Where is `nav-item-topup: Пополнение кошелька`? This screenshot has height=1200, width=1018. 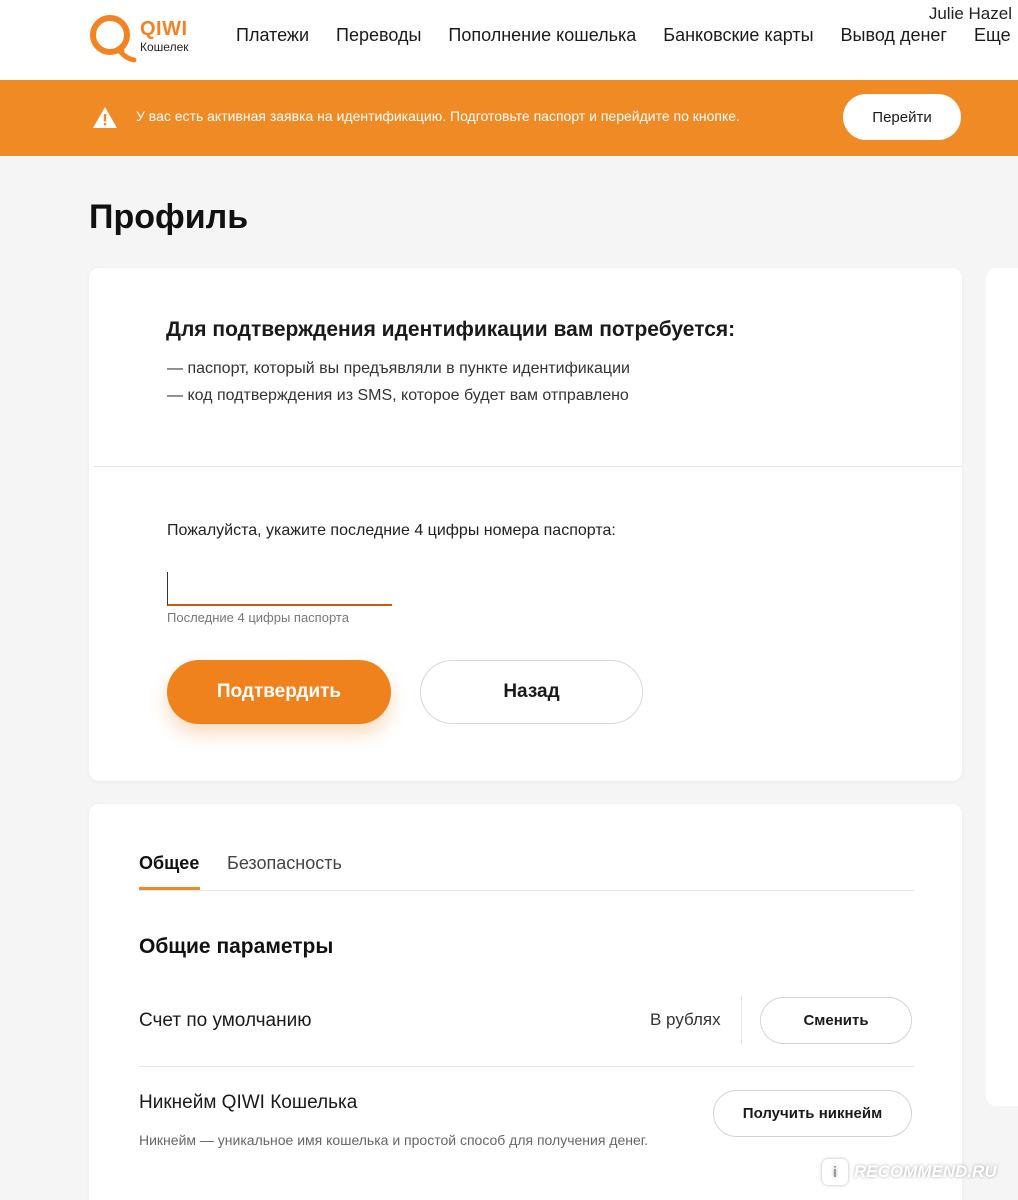
nav-item-topup: Пополнение кошелька is located at coordinates (542, 36).